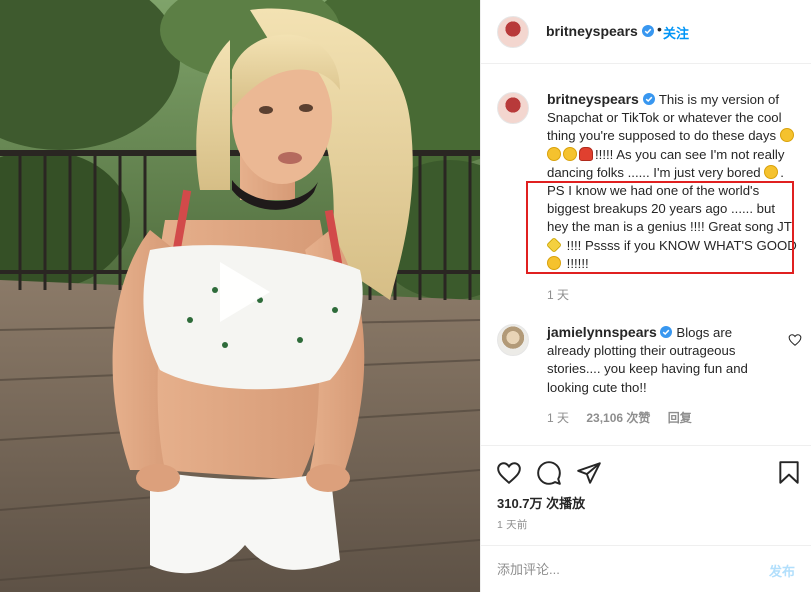  I want to click on rolling-eyes-emoji-icon, so click(771, 171).